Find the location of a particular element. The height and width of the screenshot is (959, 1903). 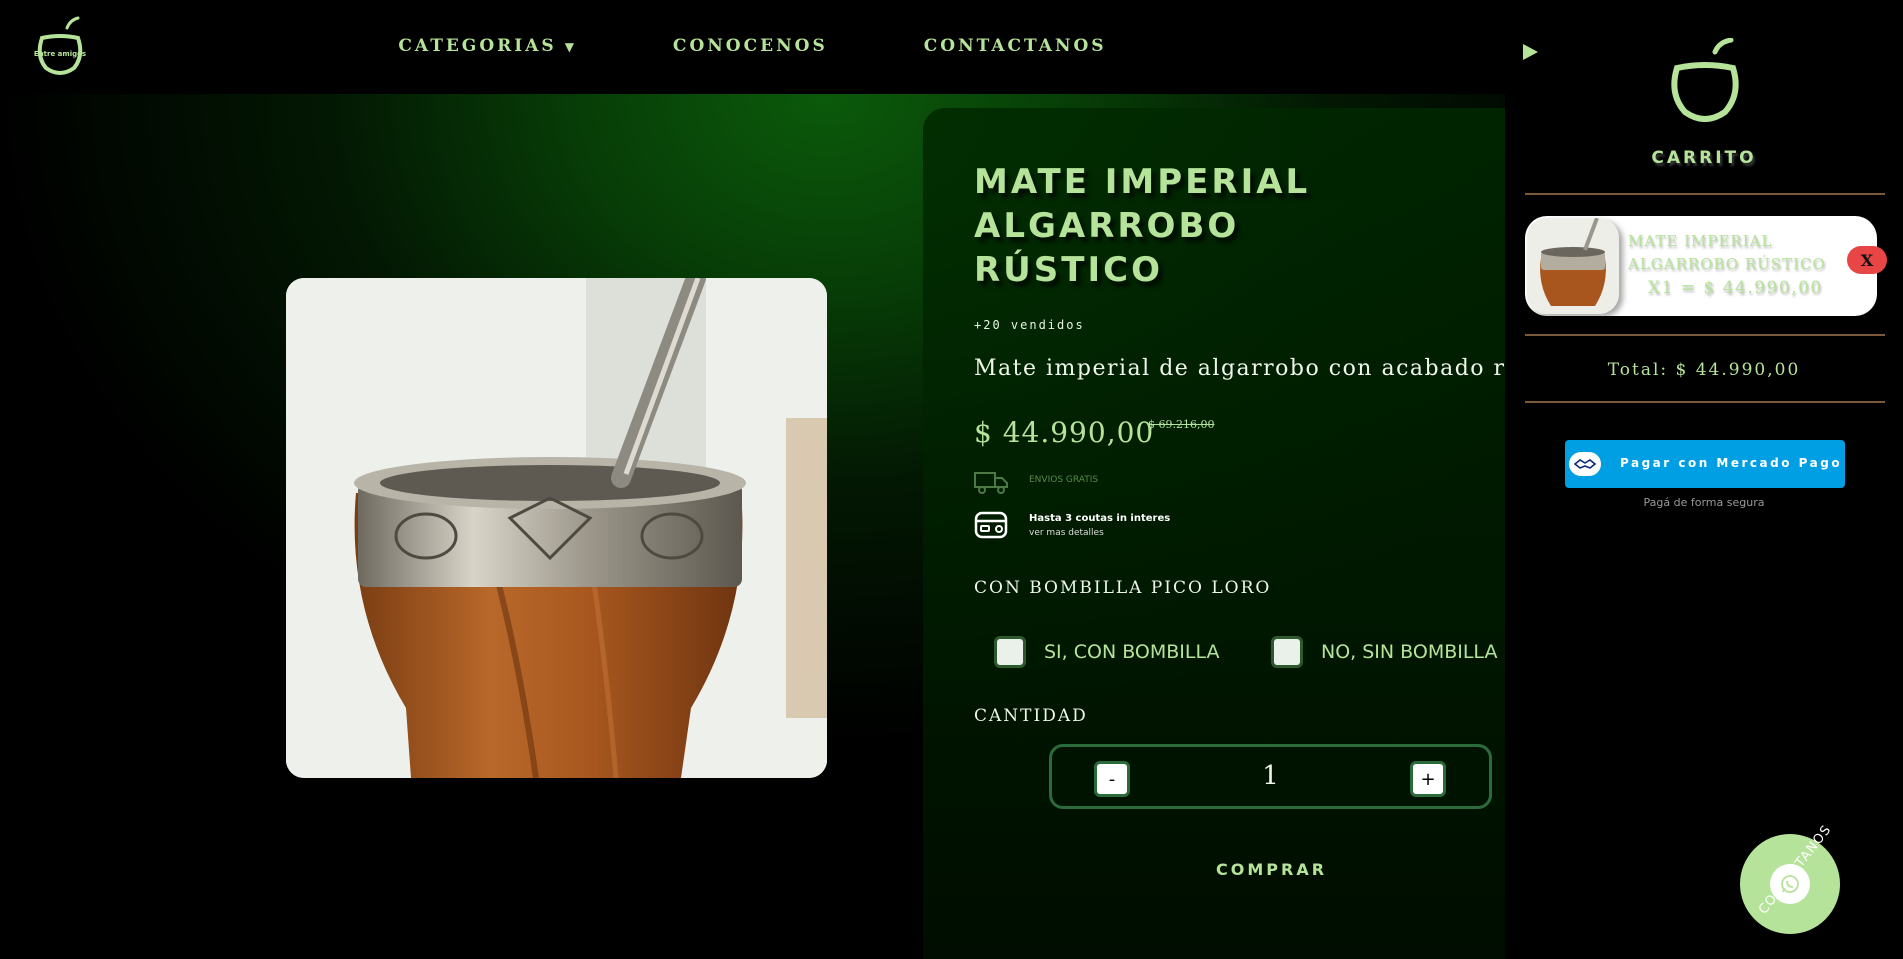

caret-down-icon: ▼ is located at coordinates (570, 47).